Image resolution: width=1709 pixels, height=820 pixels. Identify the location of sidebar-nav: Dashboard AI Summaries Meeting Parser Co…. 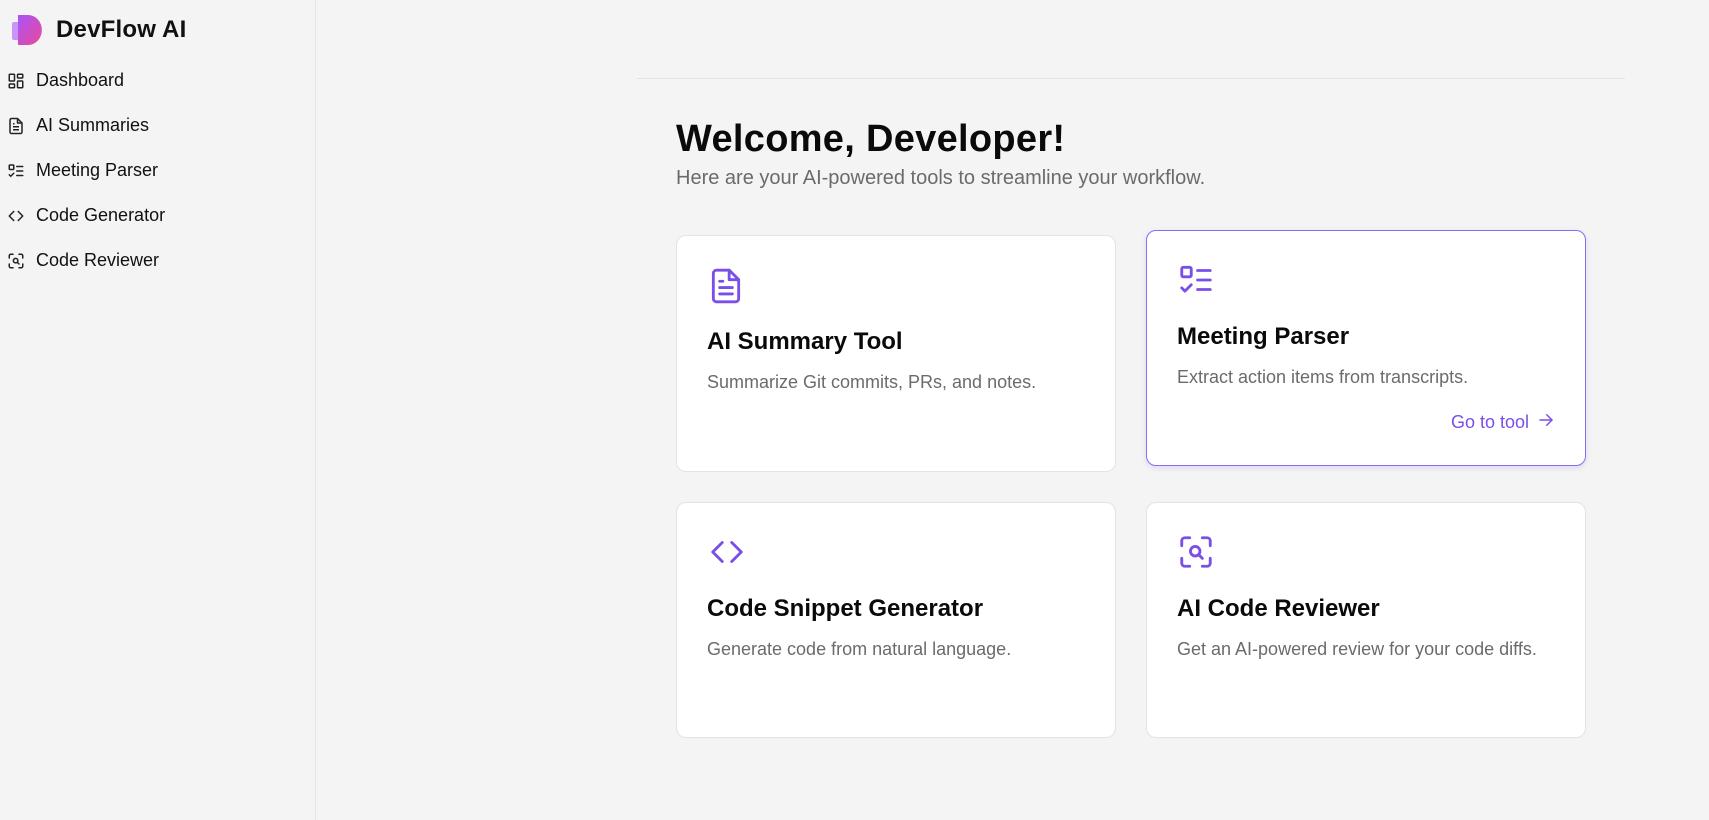
(158, 170).